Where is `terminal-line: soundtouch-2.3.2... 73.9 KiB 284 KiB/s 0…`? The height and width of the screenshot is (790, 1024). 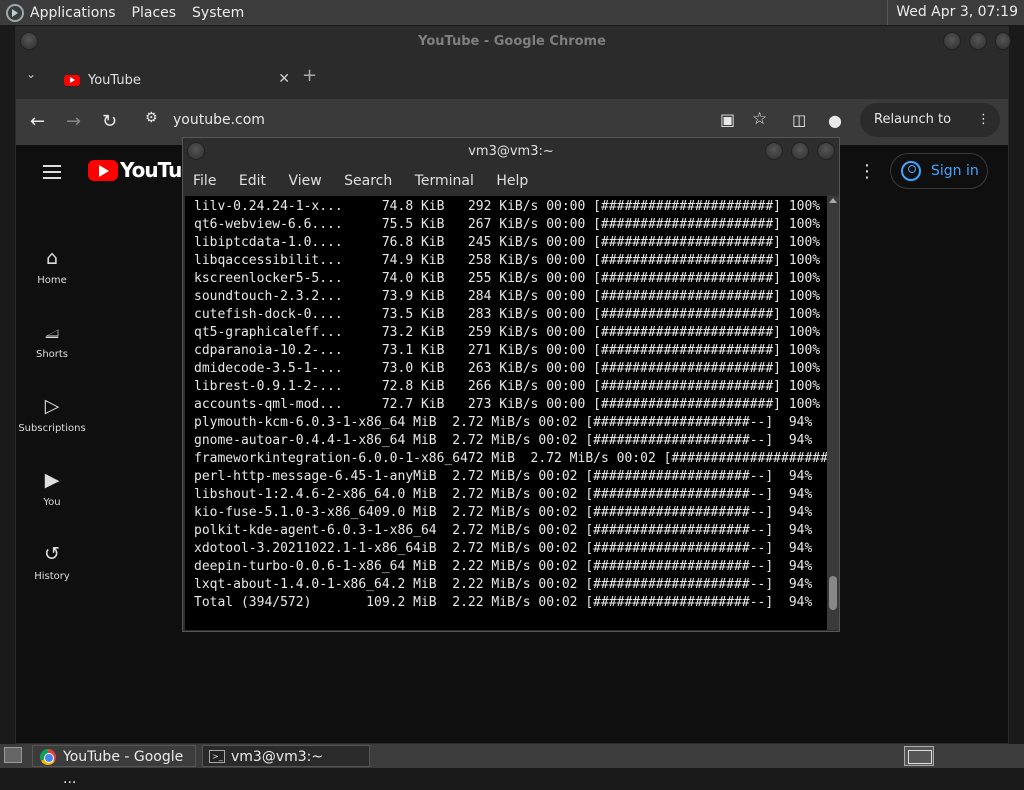 terminal-line: soundtouch-2.3.2... 73.9 KiB 284 KiB/s 0… is located at coordinates (507, 296).